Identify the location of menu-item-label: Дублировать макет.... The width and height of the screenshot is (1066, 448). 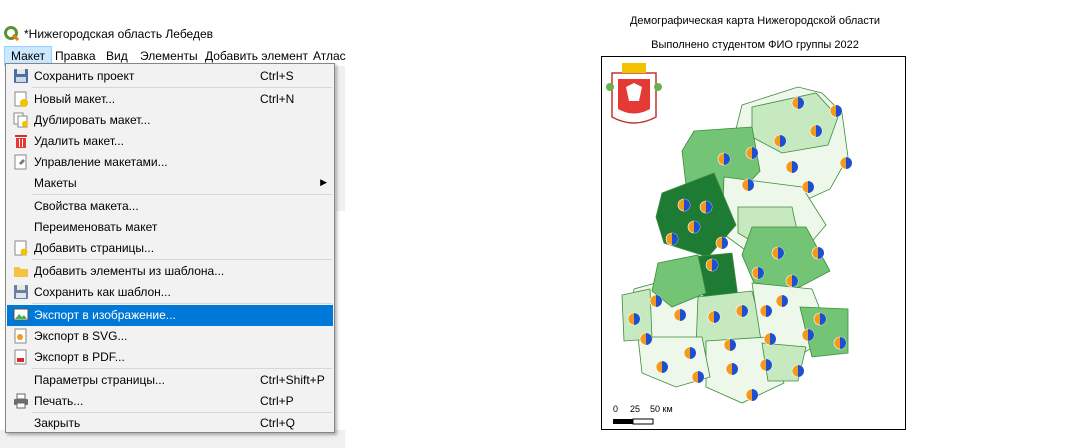
(92, 120).